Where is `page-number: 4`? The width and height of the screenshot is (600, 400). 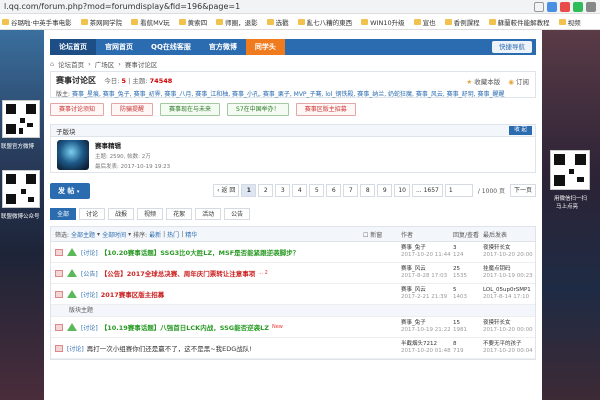
page-number: 4 is located at coordinates (300, 190).